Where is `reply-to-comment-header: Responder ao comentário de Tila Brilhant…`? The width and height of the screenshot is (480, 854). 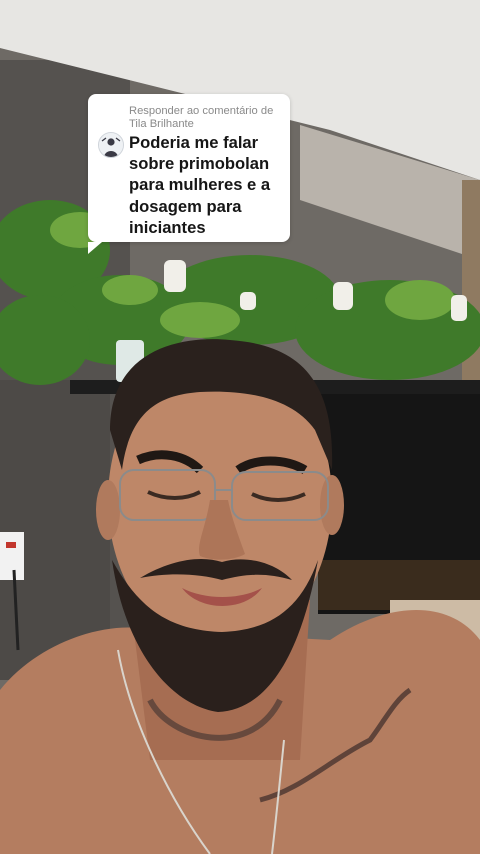 reply-to-comment-header: Responder ao comentário de Tila Brilhant… is located at coordinates (201, 117).